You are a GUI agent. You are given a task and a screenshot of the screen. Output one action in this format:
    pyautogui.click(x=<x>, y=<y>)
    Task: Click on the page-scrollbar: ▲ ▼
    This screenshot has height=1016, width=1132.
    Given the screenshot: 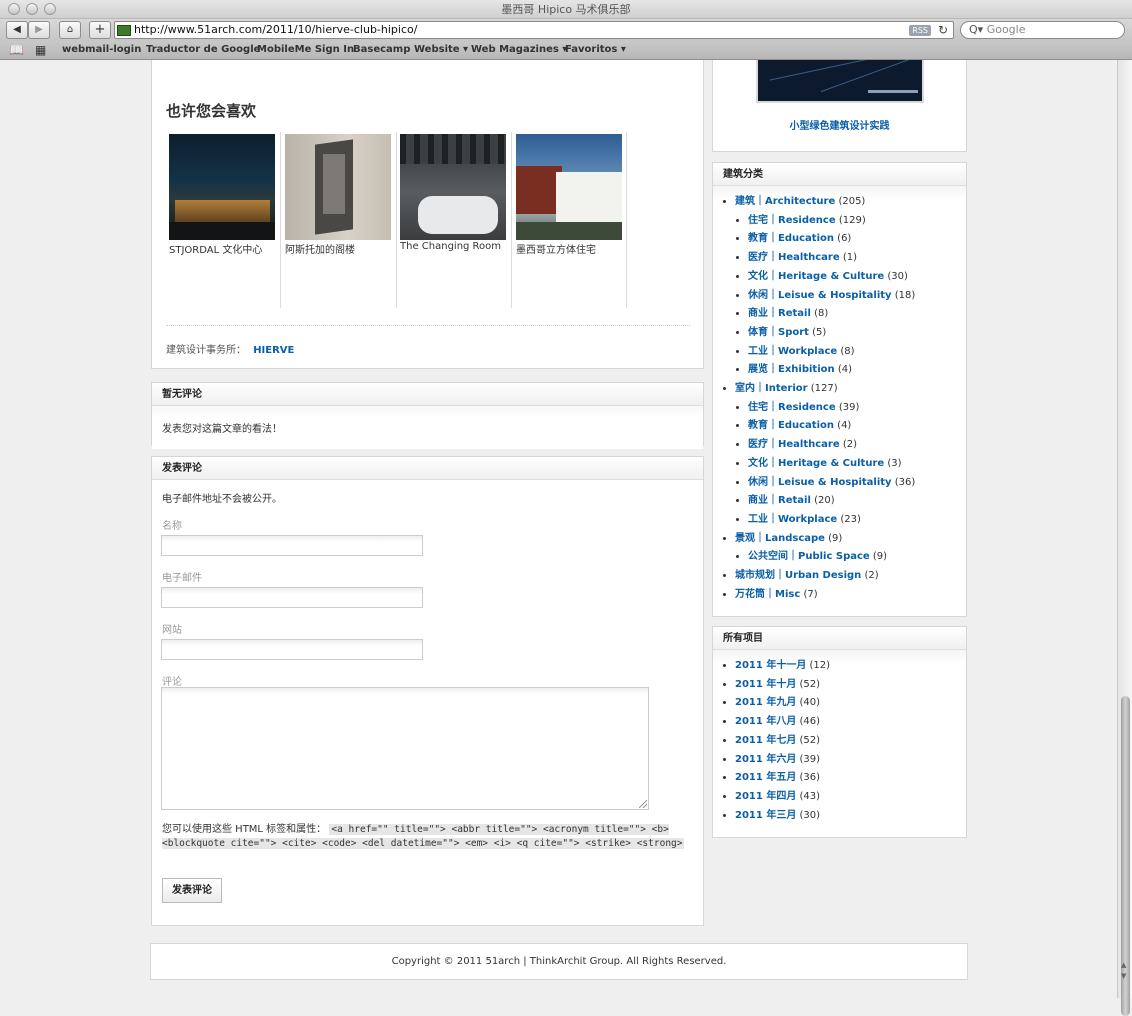 What is the action you would take?
    pyautogui.click(x=1124, y=538)
    